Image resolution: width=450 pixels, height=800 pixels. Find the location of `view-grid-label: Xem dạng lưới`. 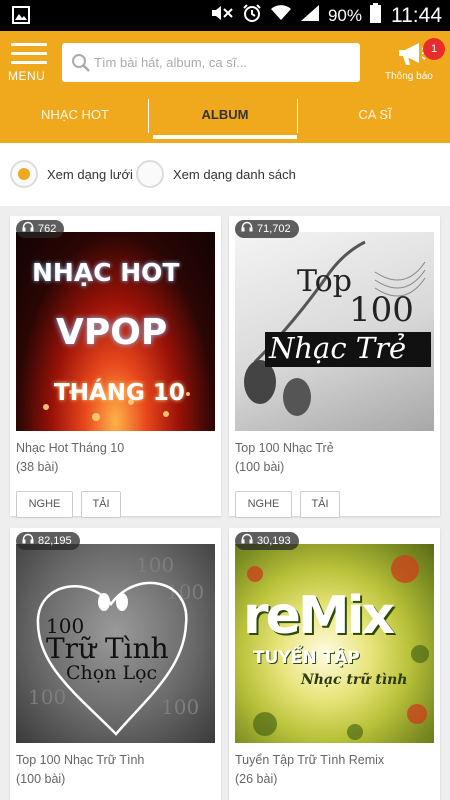

view-grid-label: Xem dạng lưới is located at coordinates (90, 174).